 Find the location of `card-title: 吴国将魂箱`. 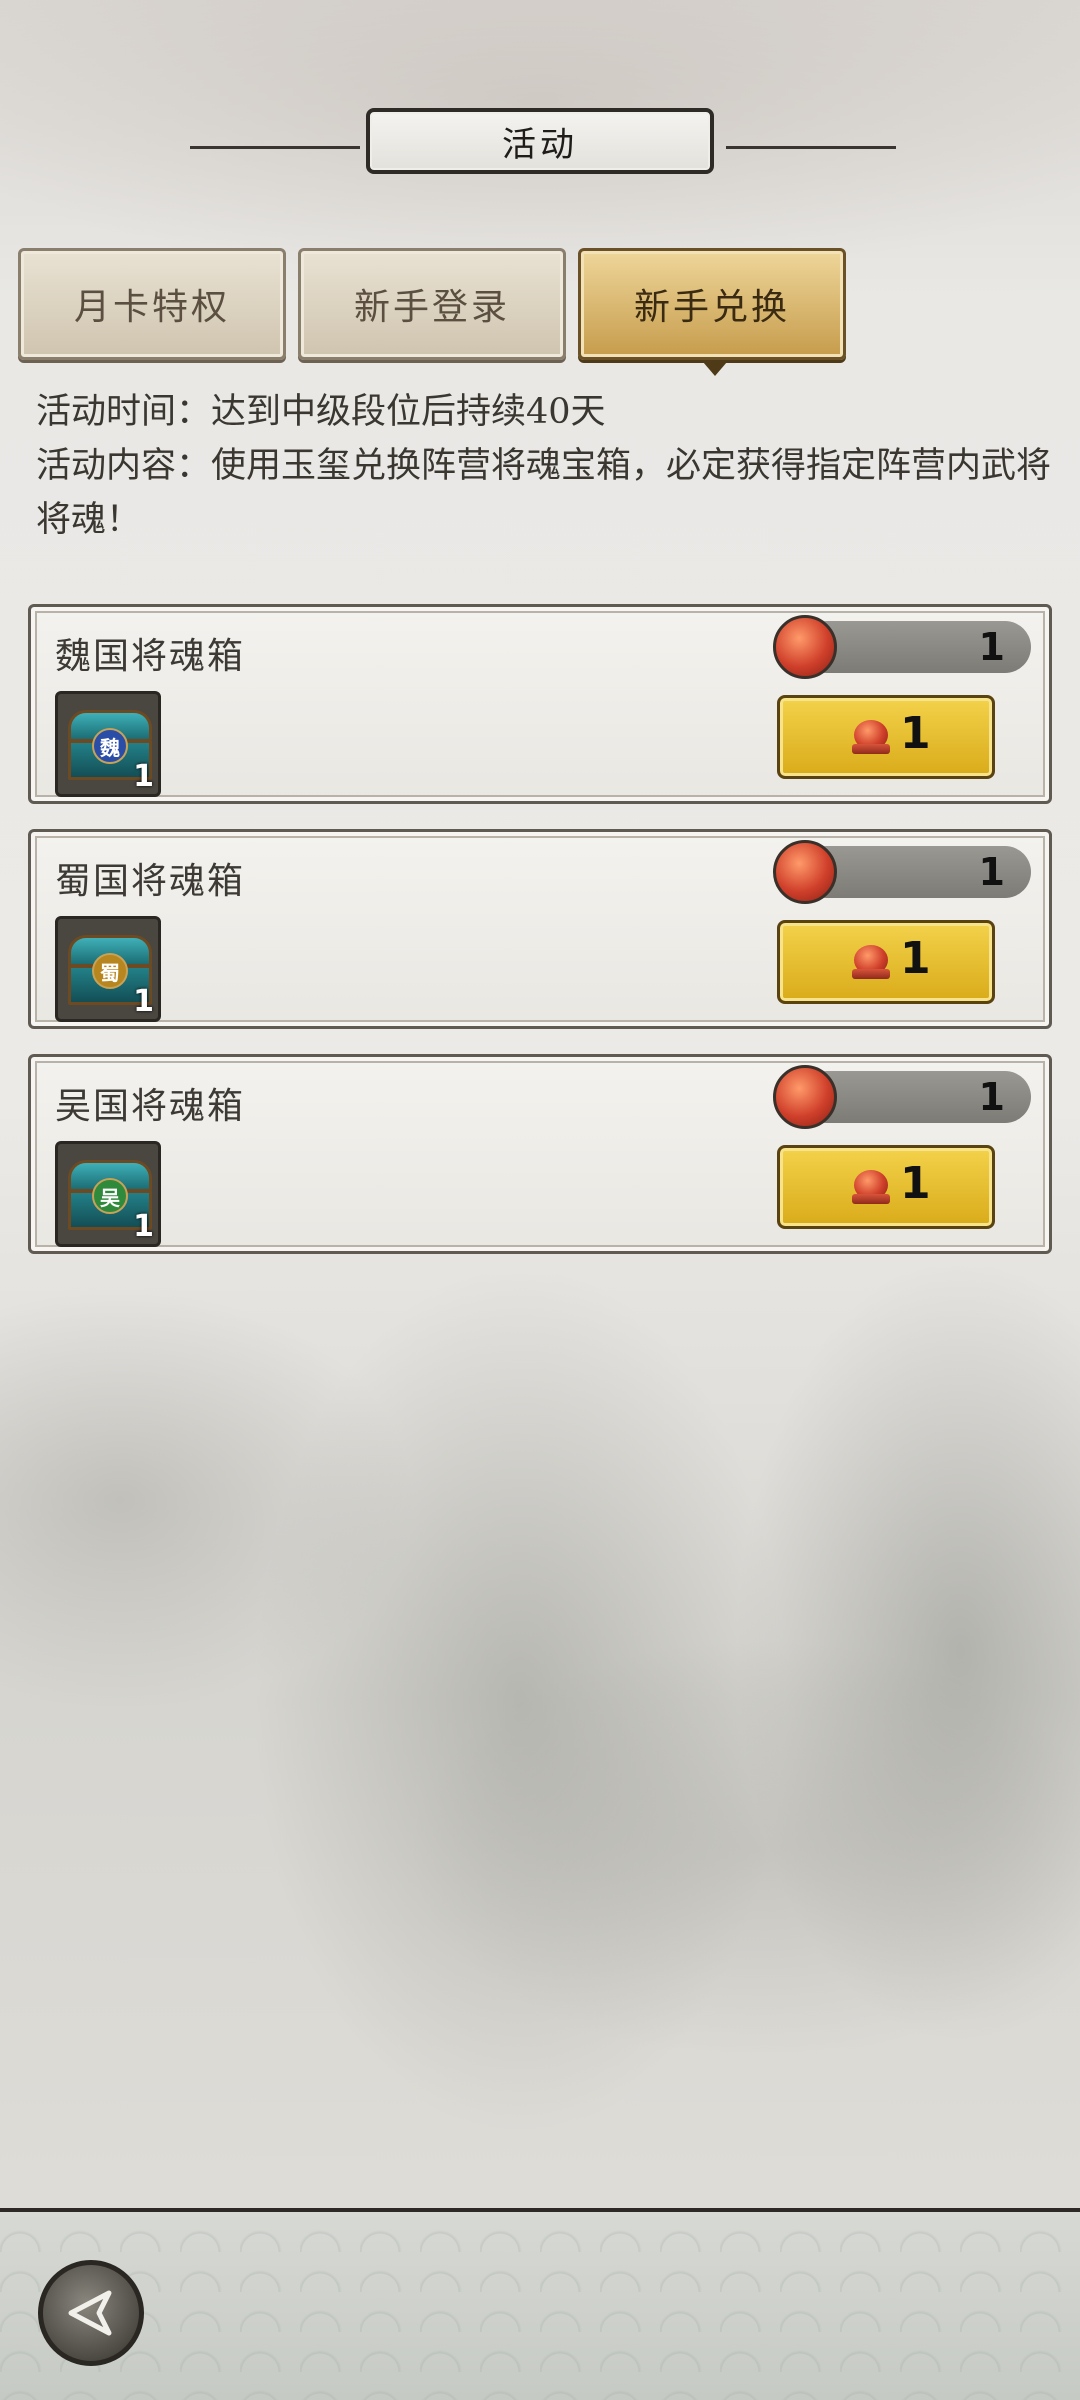

card-title: 吴国将魂箱 is located at coordinates (150, 1106).